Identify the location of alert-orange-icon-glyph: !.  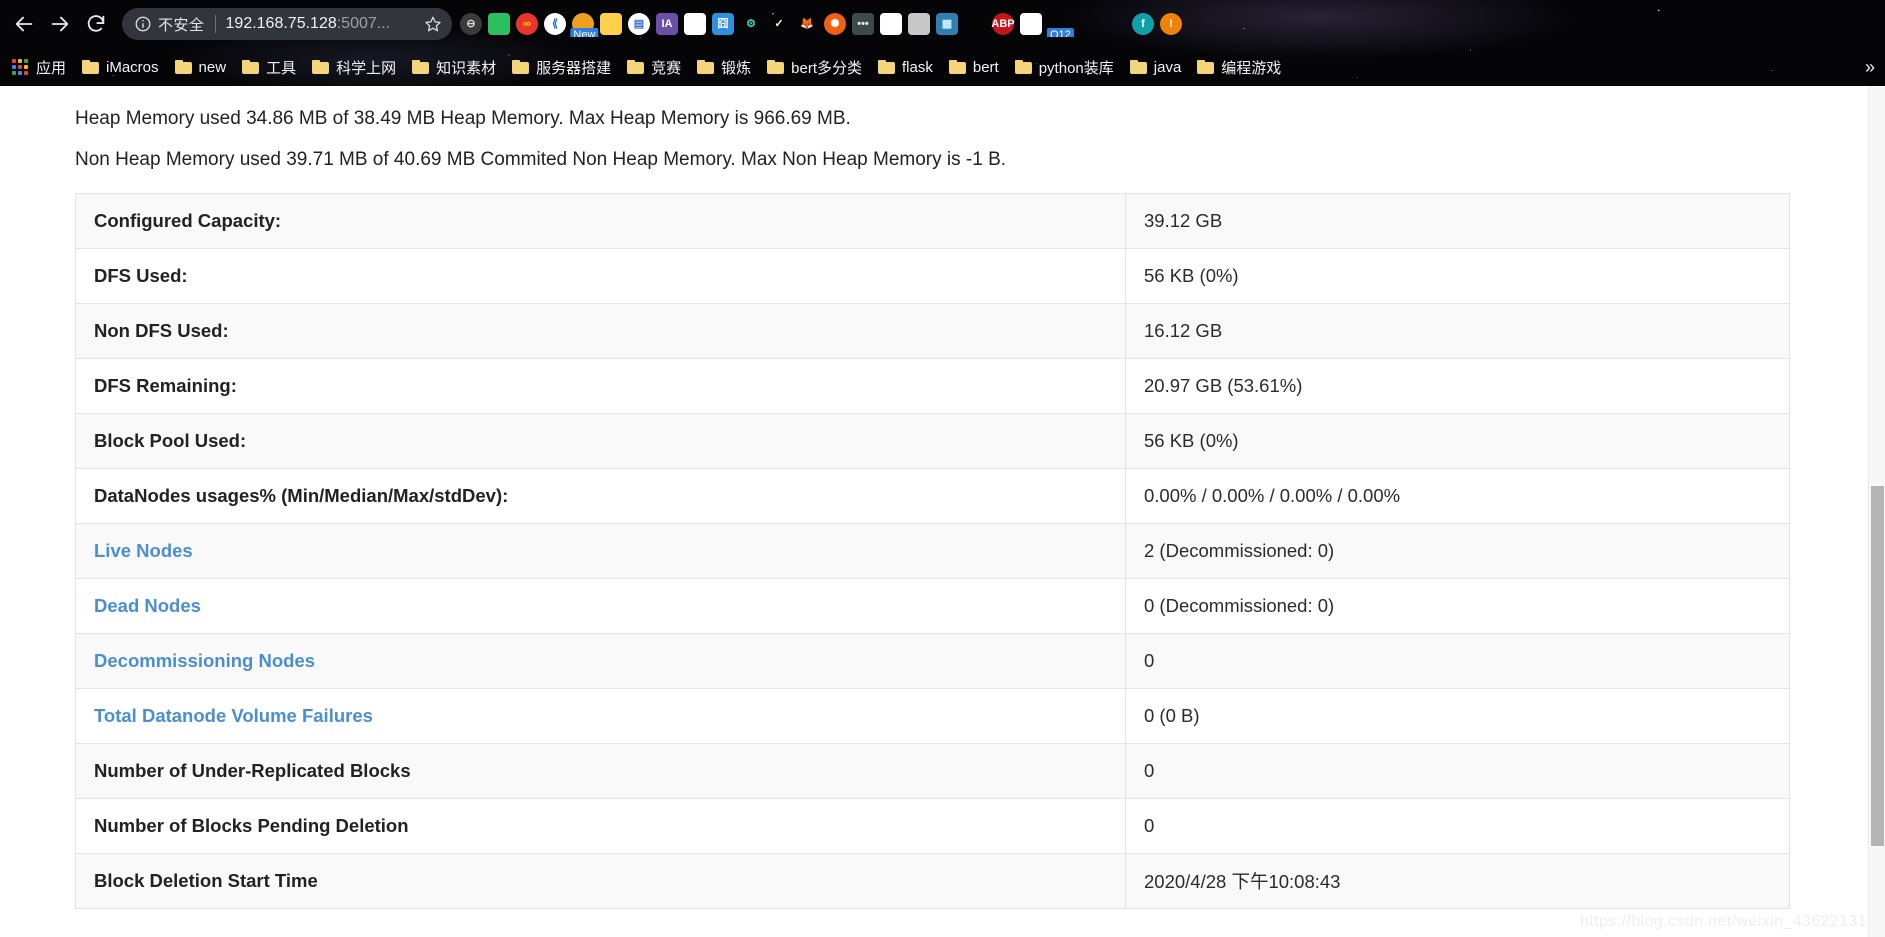
(1171, 24).